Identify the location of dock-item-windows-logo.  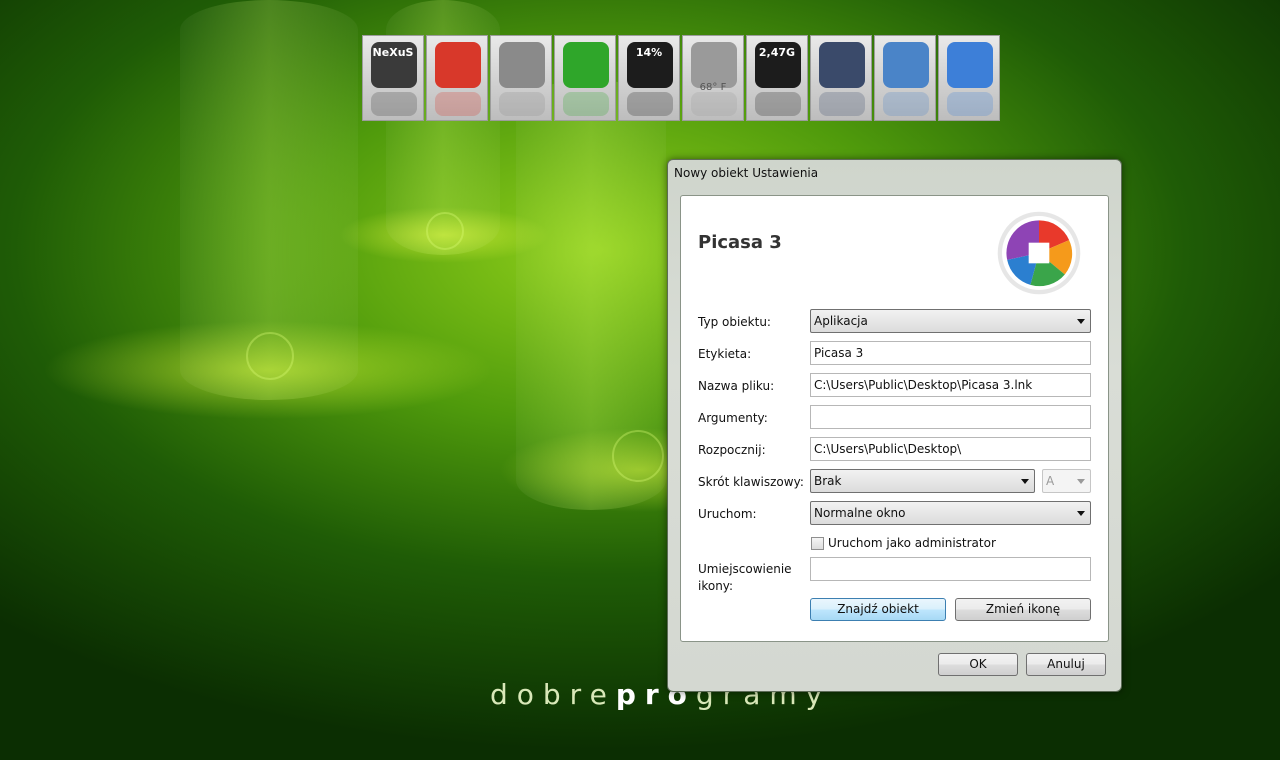
(457, 78).